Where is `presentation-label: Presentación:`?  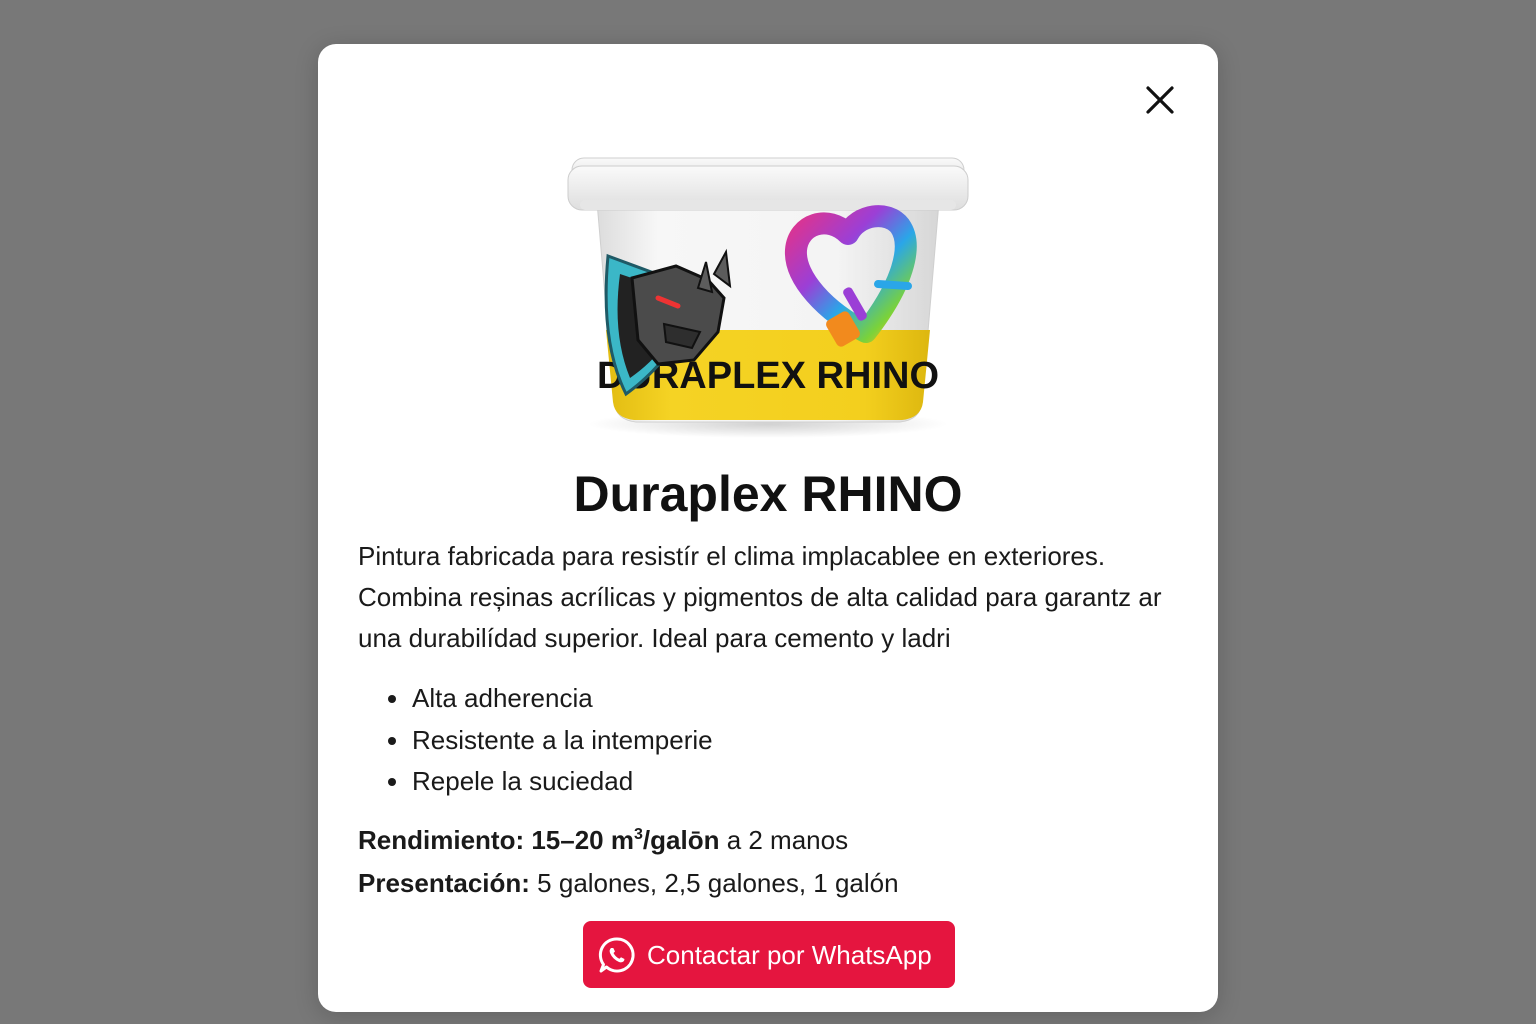
presentation-label: Presentación: is located at coordinates (444, 883).